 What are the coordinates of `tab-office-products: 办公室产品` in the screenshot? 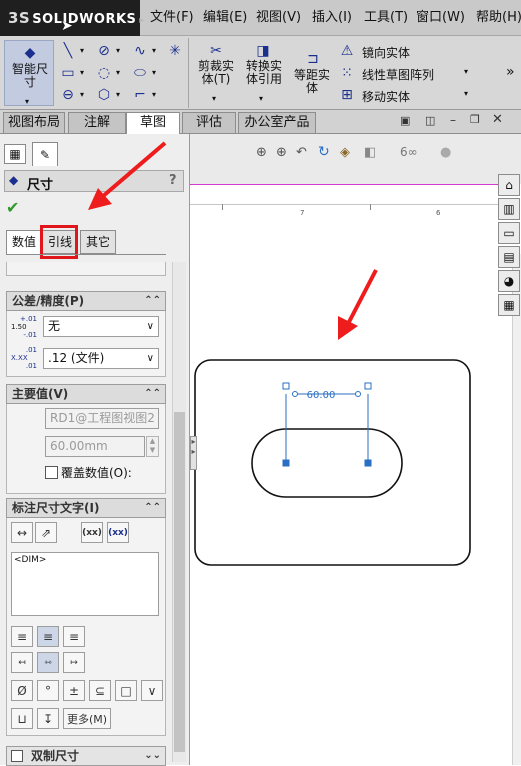 It's located at (277, 122).